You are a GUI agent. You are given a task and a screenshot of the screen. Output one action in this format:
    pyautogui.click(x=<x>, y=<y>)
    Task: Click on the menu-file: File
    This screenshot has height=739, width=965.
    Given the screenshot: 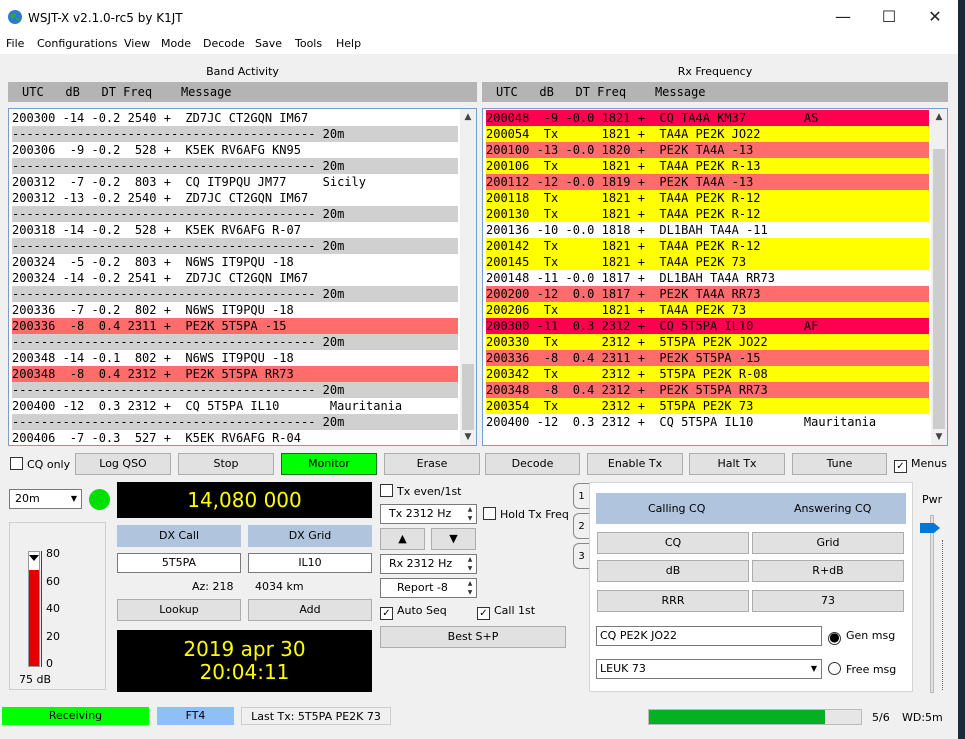 What is the action you would take?
    pyautogui.click(x=15, y=43)
    